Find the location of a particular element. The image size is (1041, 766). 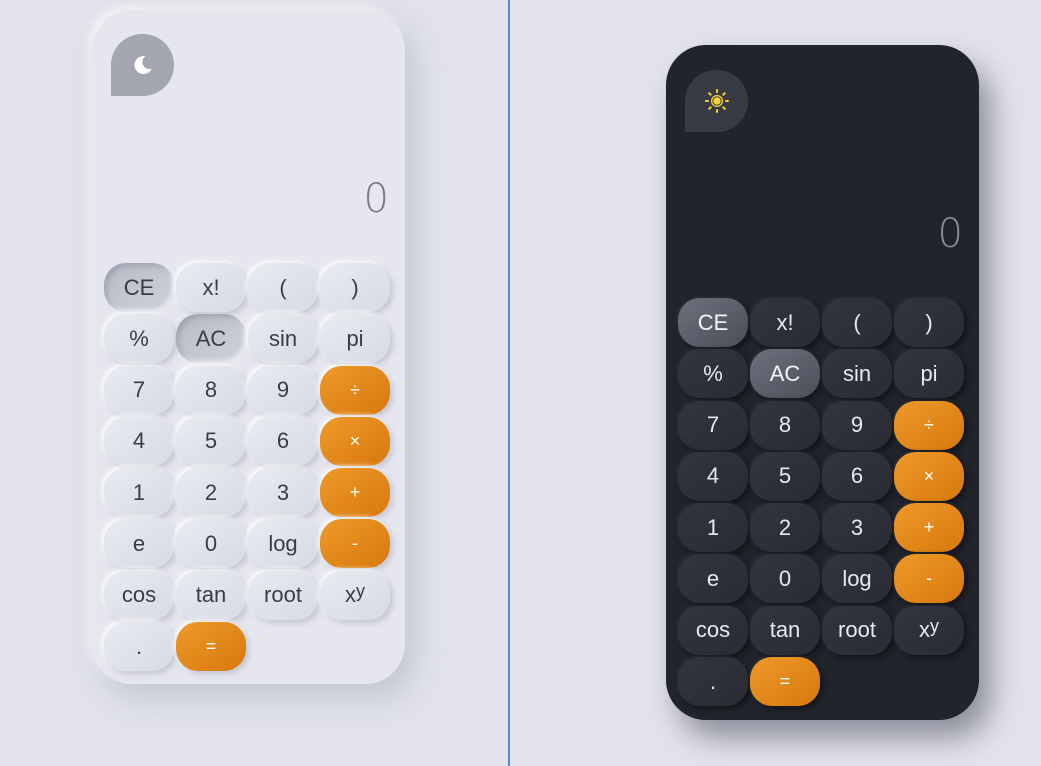

key-label: = is located at coordinates (211, 646).